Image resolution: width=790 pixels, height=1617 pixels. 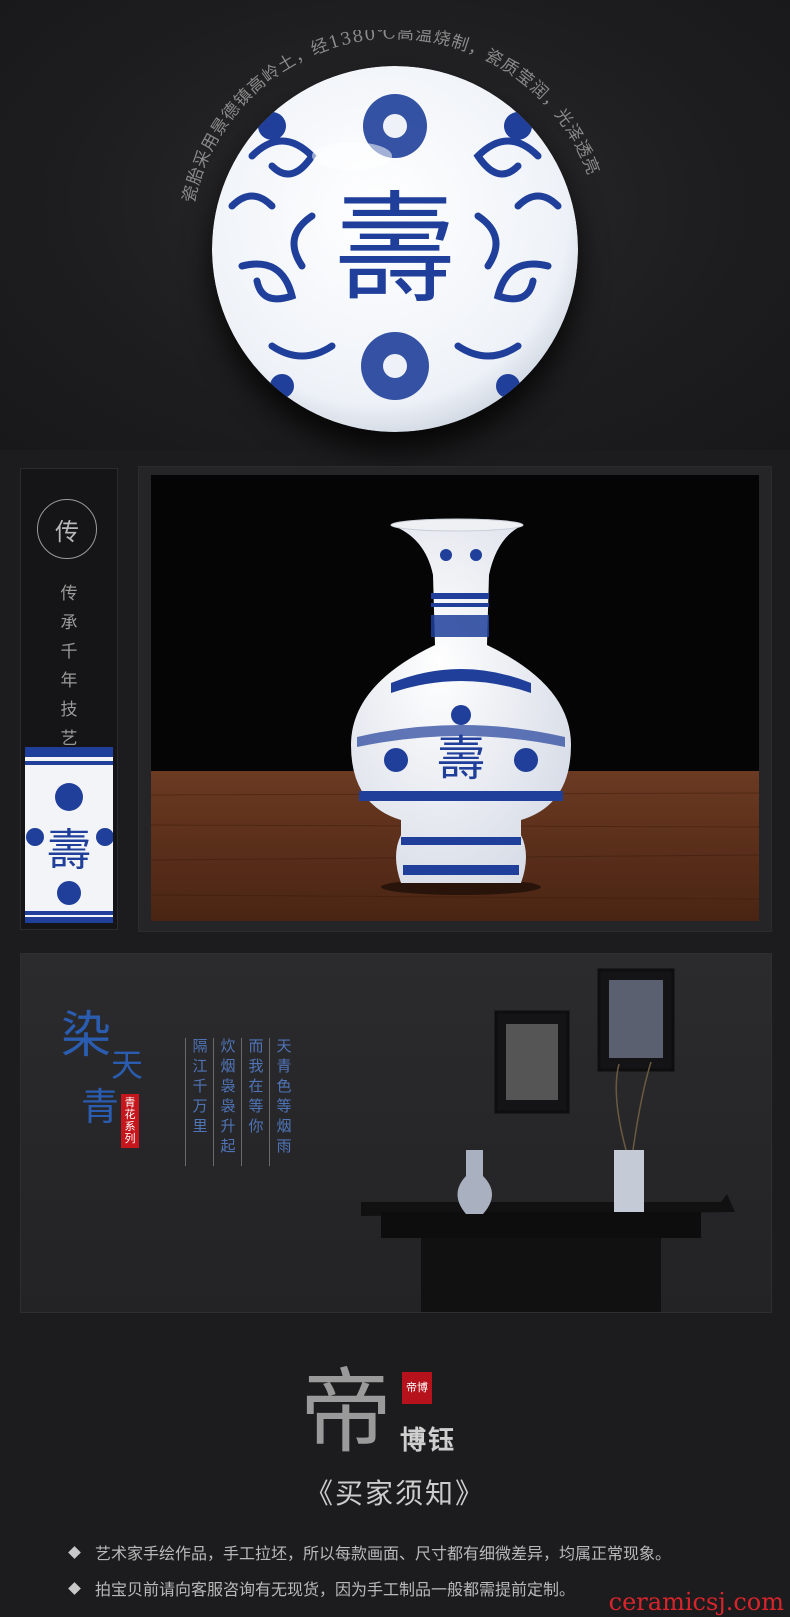 I want to click on poem-column: 天青色等烟雨, so click(x=284, y=1096).